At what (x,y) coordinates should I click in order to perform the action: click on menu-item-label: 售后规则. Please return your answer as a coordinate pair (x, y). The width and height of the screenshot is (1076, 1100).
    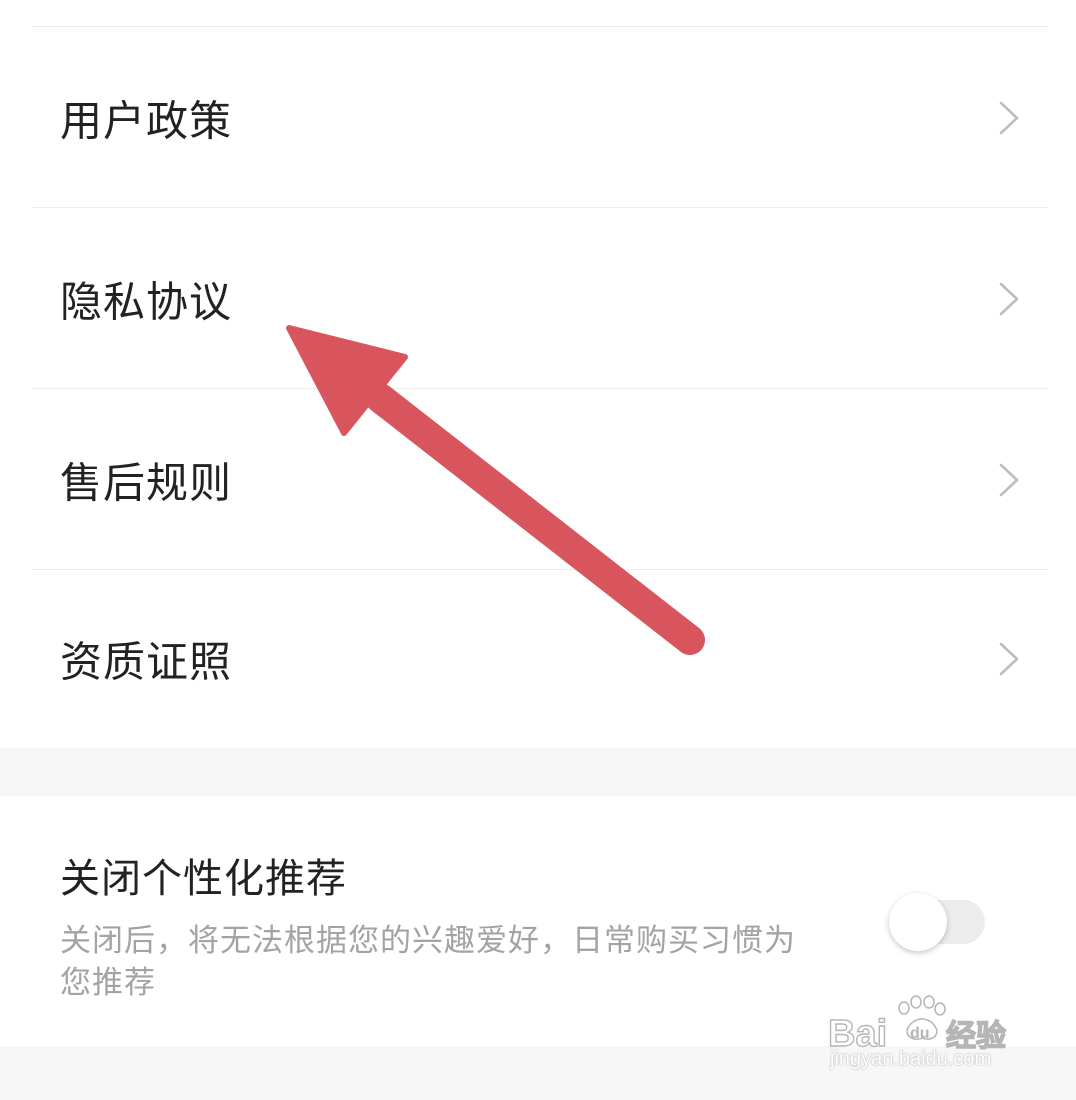
    Looking at the image, I should click on (146, 482).